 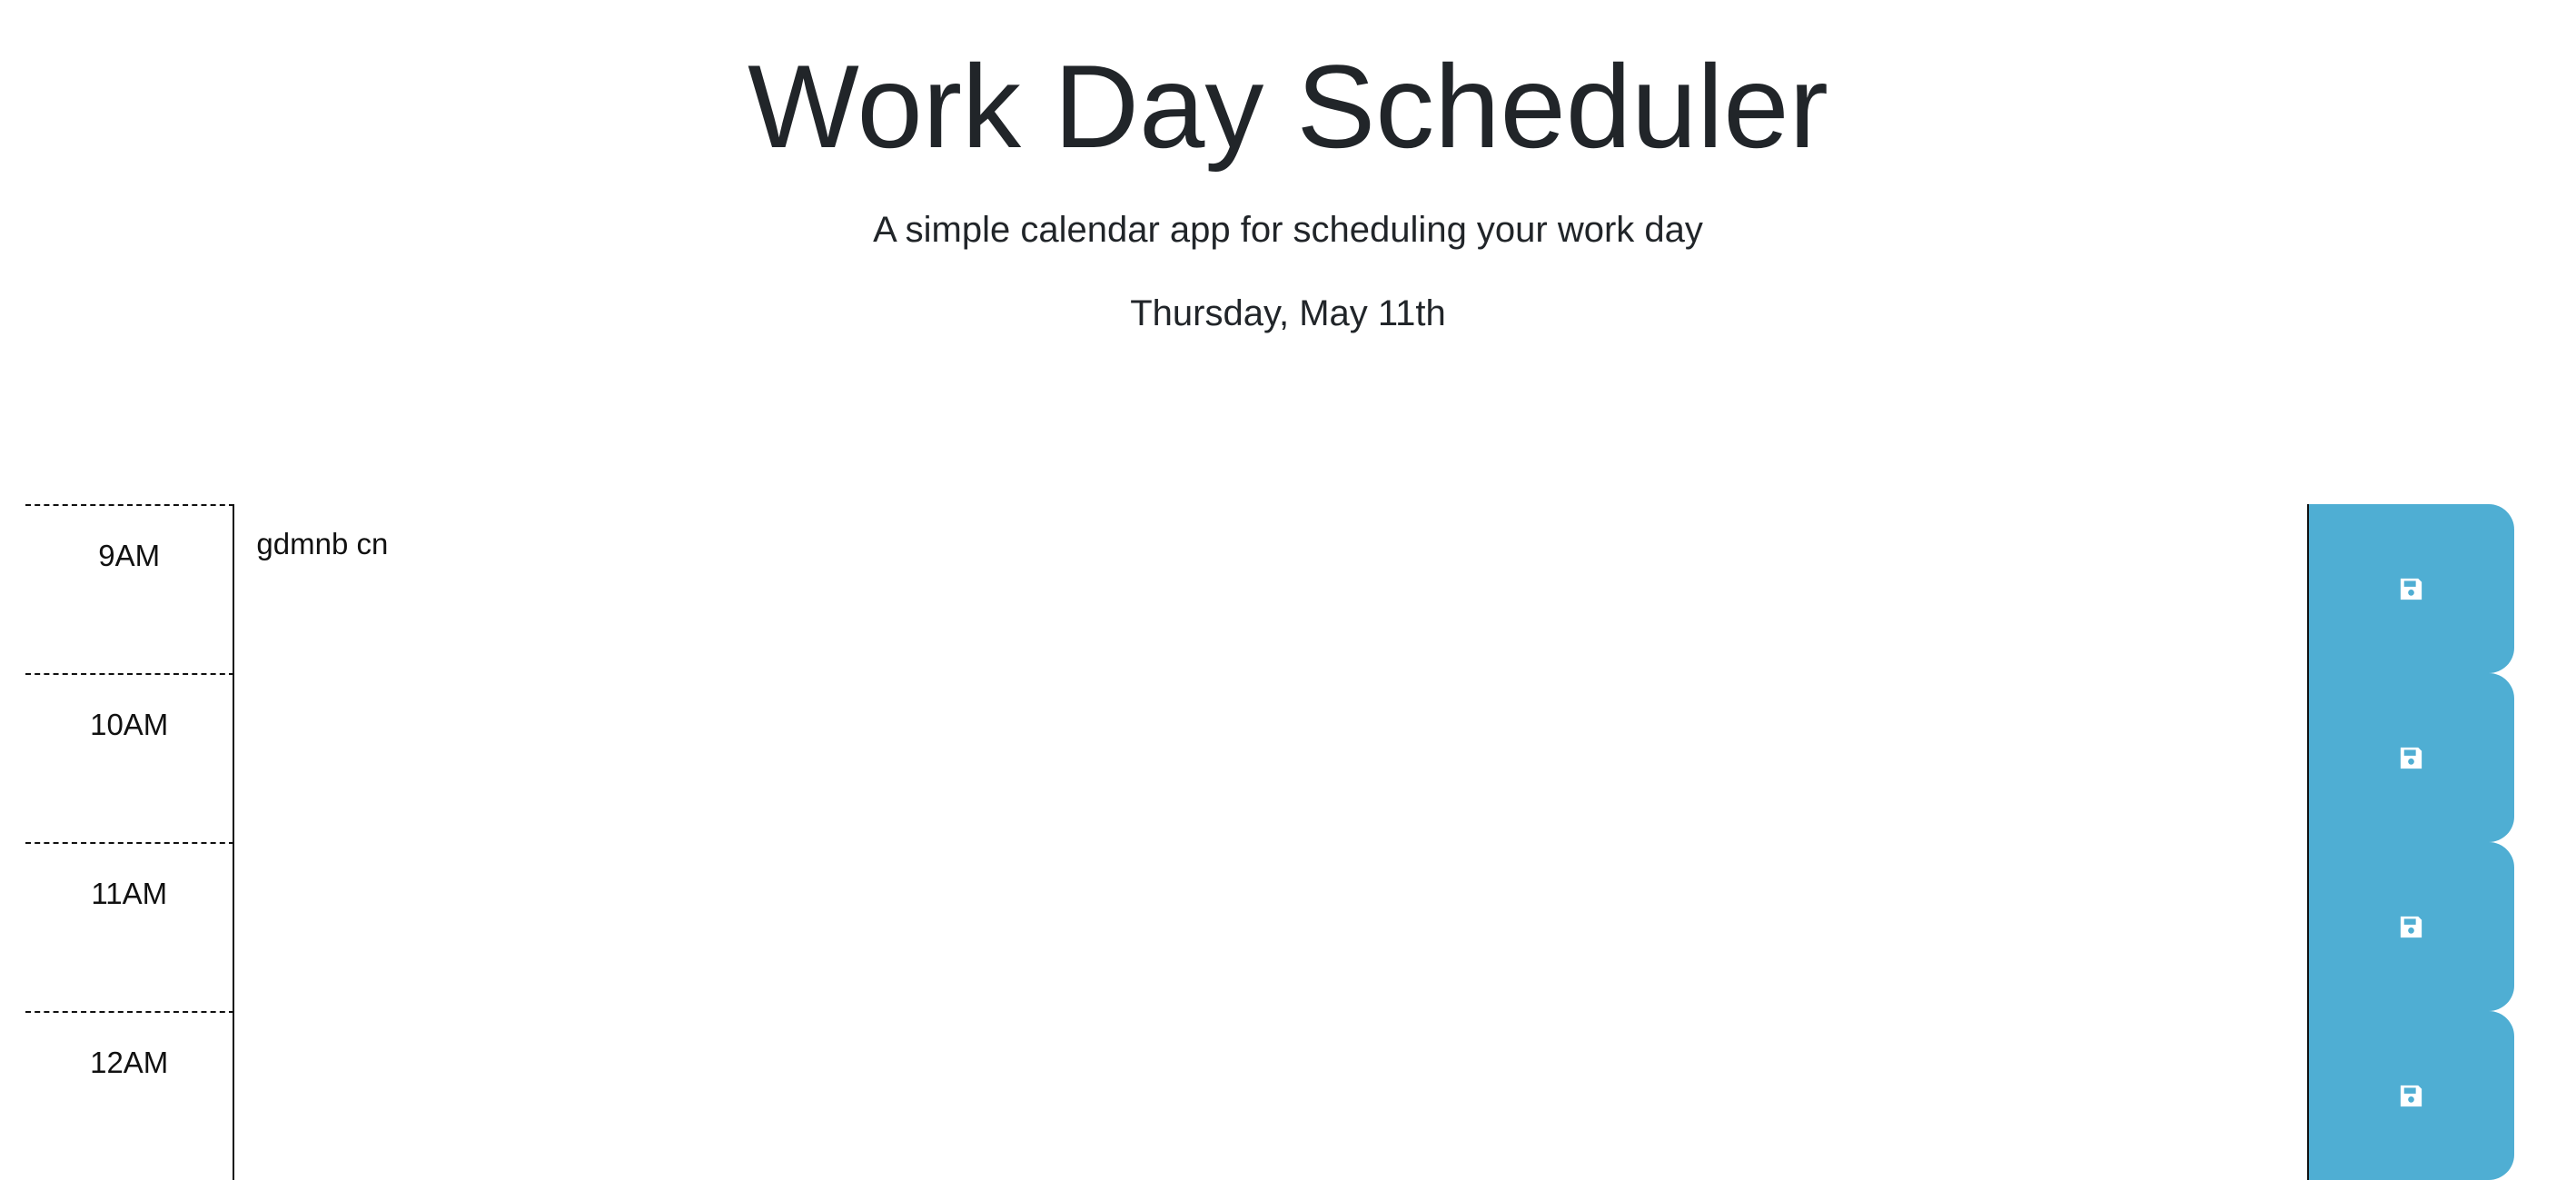 I want to click on hour-label: 10AM, so click(x=130, y=757).